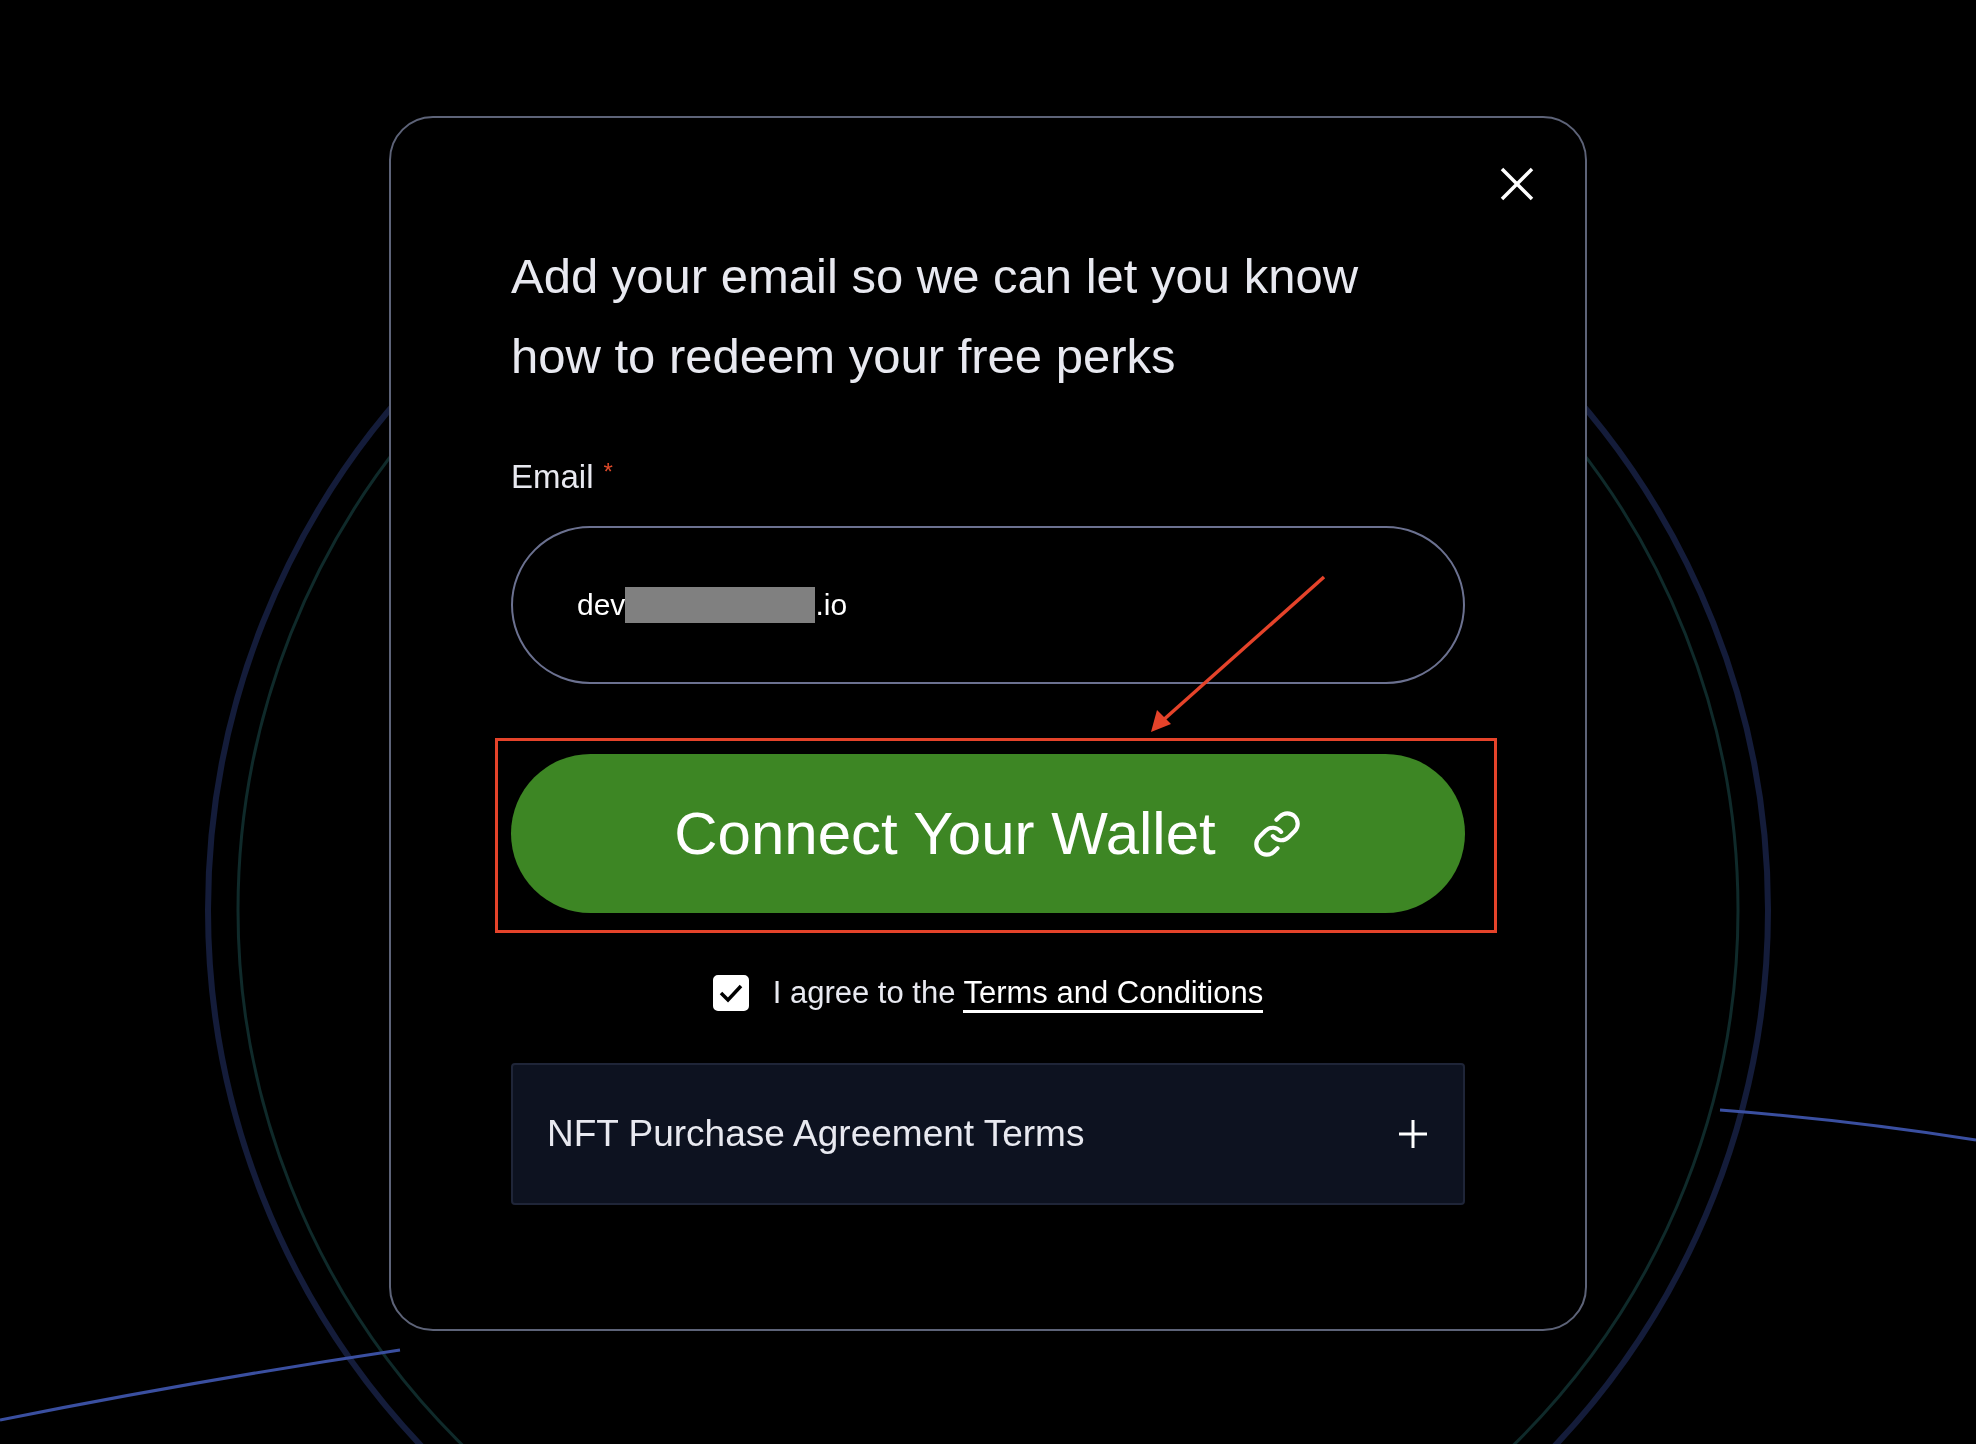  I want to click on plus-icon, so click(1413, 1134).